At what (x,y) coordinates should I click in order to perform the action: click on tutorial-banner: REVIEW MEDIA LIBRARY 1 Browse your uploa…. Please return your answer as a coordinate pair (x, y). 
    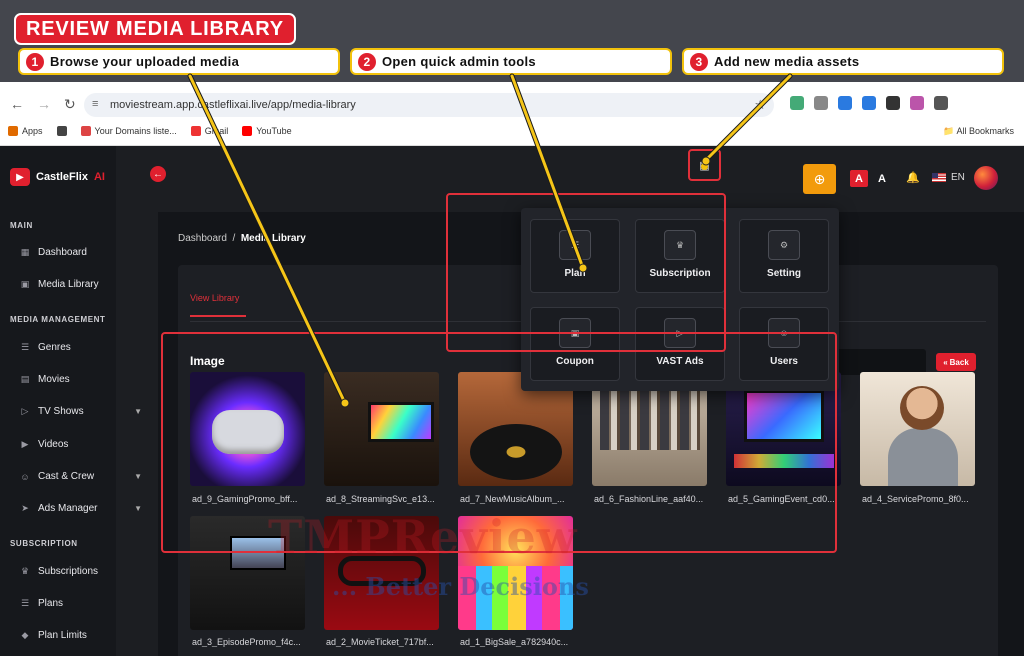
    Looking at the image, I should click on (512, 41).